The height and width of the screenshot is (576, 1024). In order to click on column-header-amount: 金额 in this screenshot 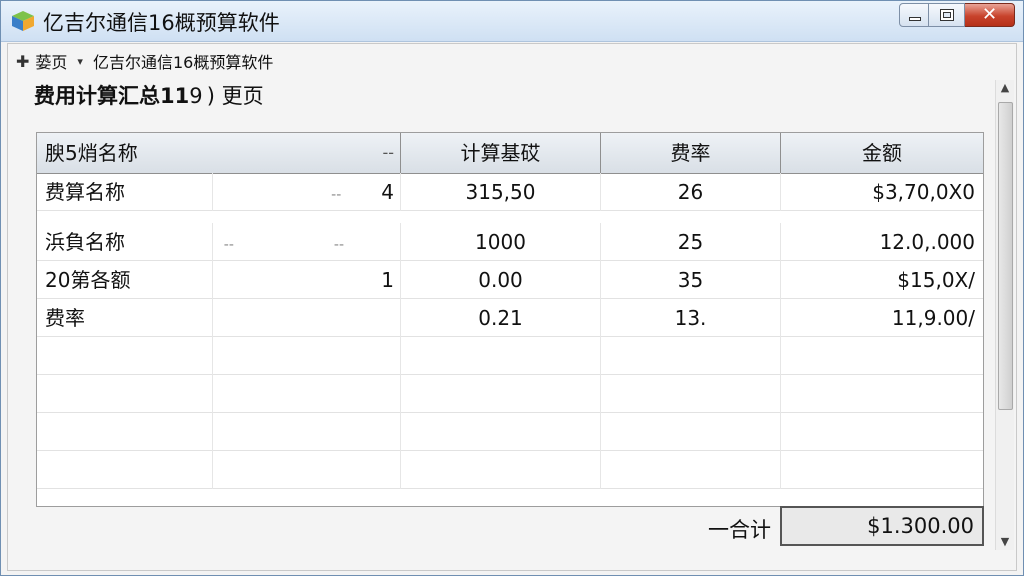, I will do `click(882, 153)`.